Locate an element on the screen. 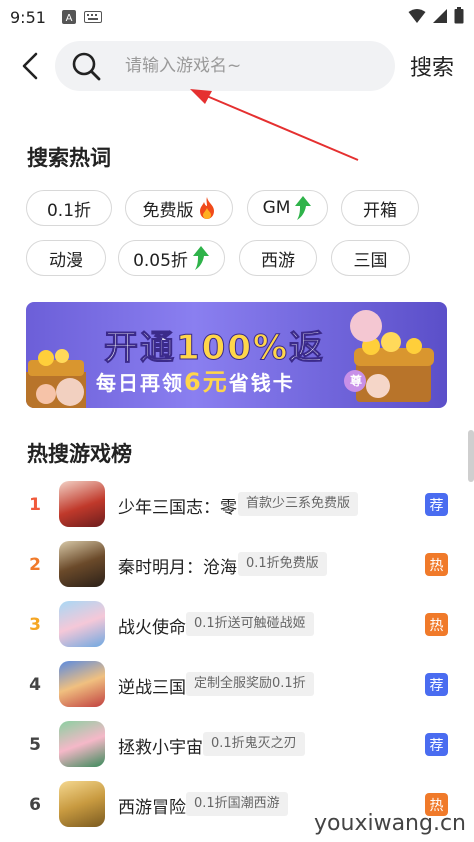  hot-tag-label: 三国 is located at coordinates (370, 260).